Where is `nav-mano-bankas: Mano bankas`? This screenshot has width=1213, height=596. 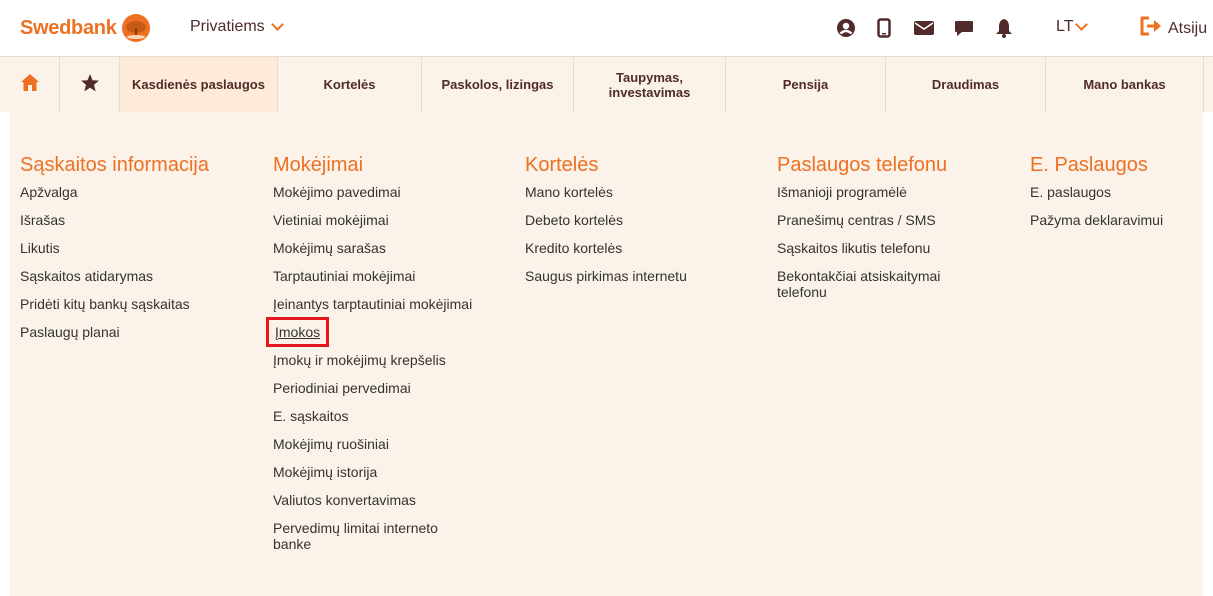
nav-mano-bankas: Mano bankas is located at coordinates (1125, 84).